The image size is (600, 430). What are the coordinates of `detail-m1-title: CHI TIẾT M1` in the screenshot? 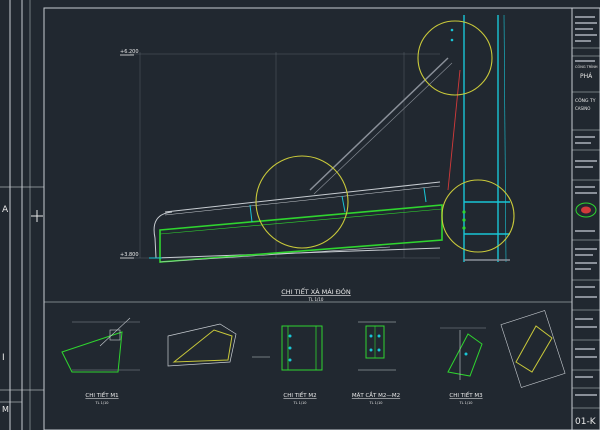 It's located at (101, 395).